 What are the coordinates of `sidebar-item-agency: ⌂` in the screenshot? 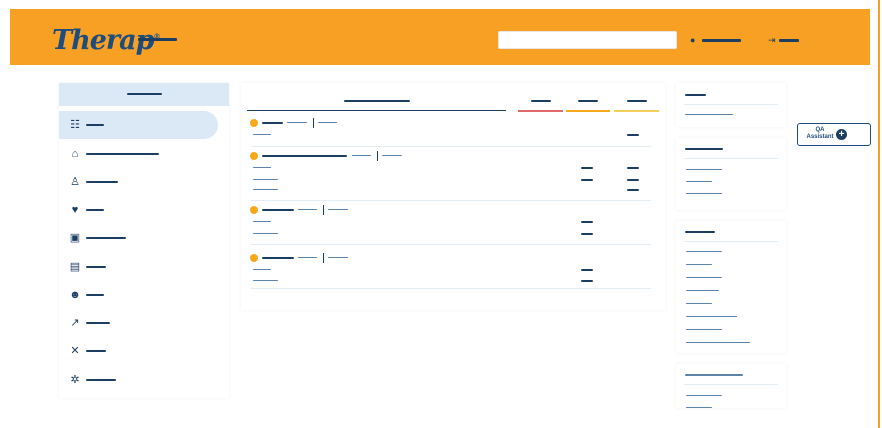 It's located at (144, 154).